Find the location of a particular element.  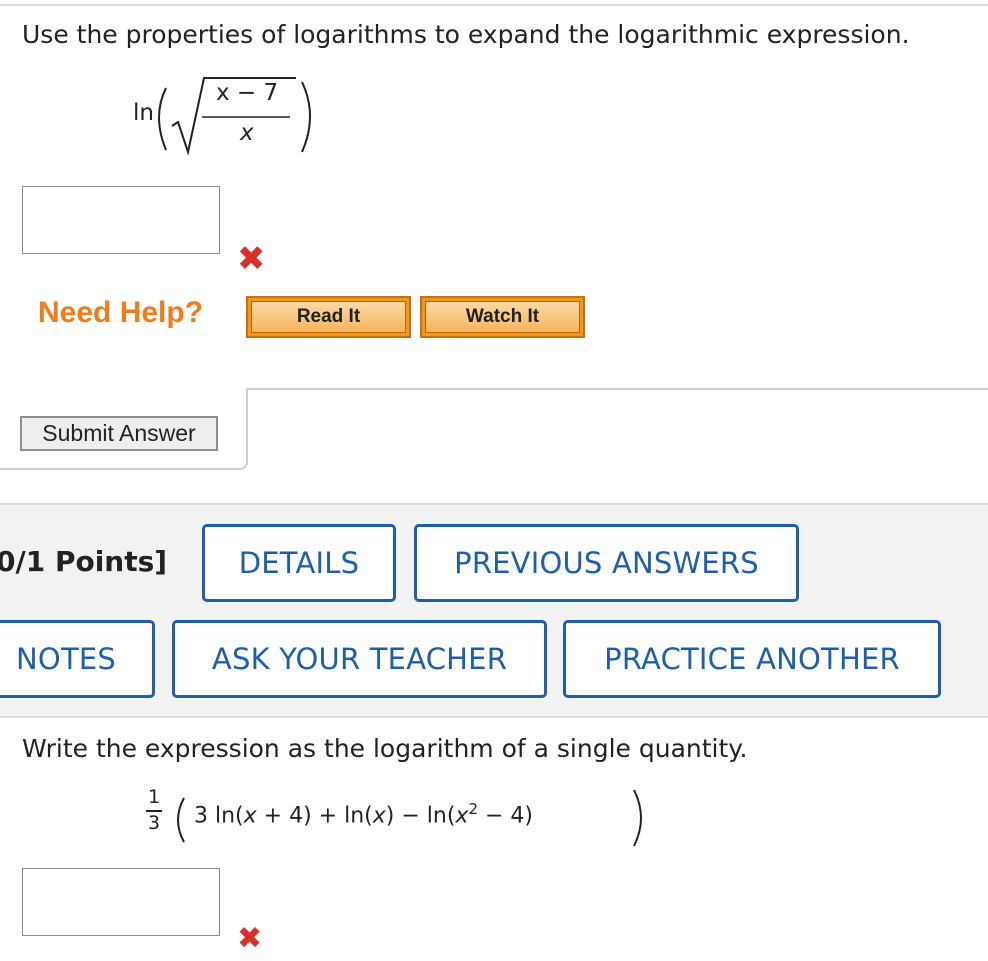

watch-it-button: Watch It is located at coordinates (502, 317).